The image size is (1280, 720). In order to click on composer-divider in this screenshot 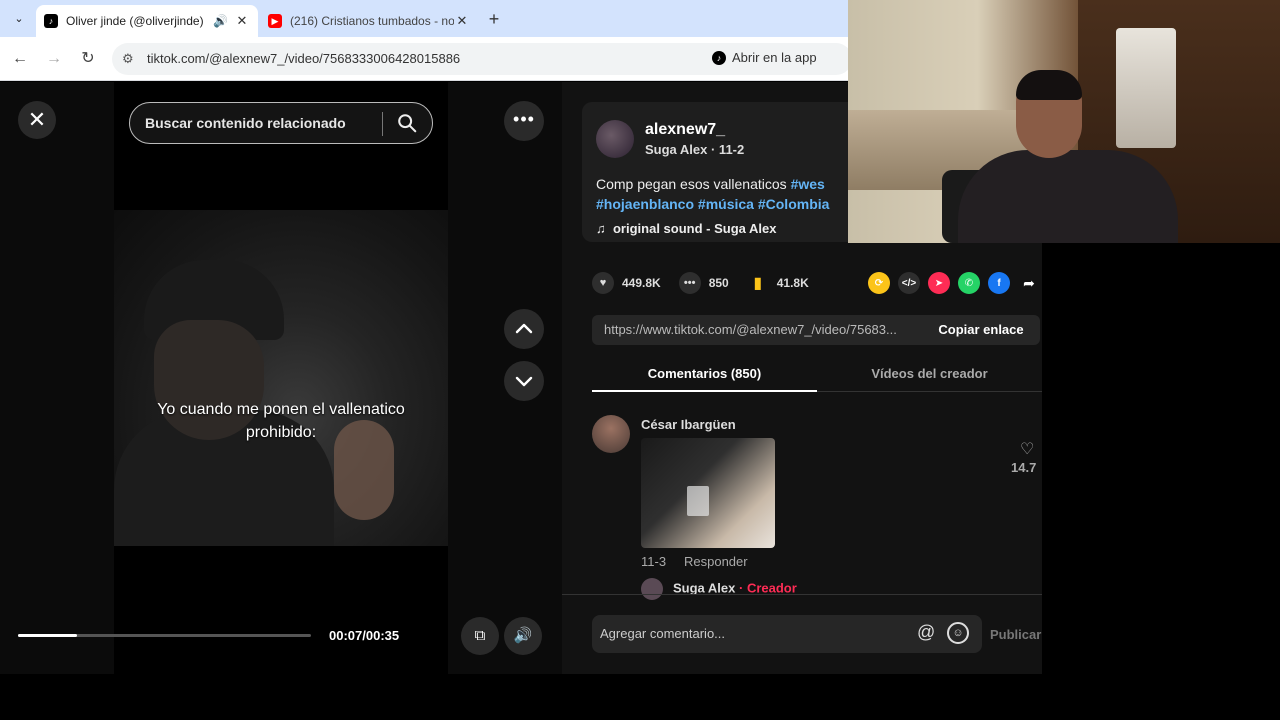, I will do `click(802, 594)`.